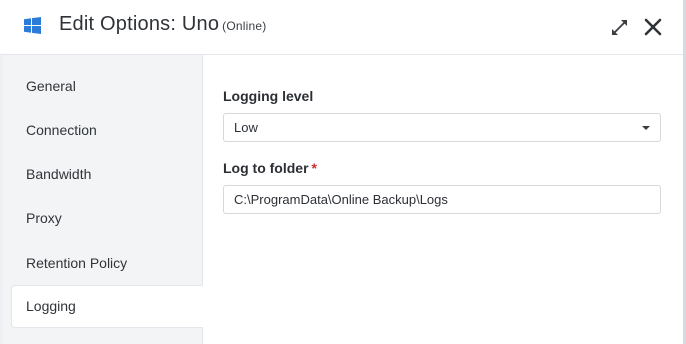 Image resolution: width=686 pixels, height=344 pixels. I want to click on logging-level-value: Low, so click(246, 127).